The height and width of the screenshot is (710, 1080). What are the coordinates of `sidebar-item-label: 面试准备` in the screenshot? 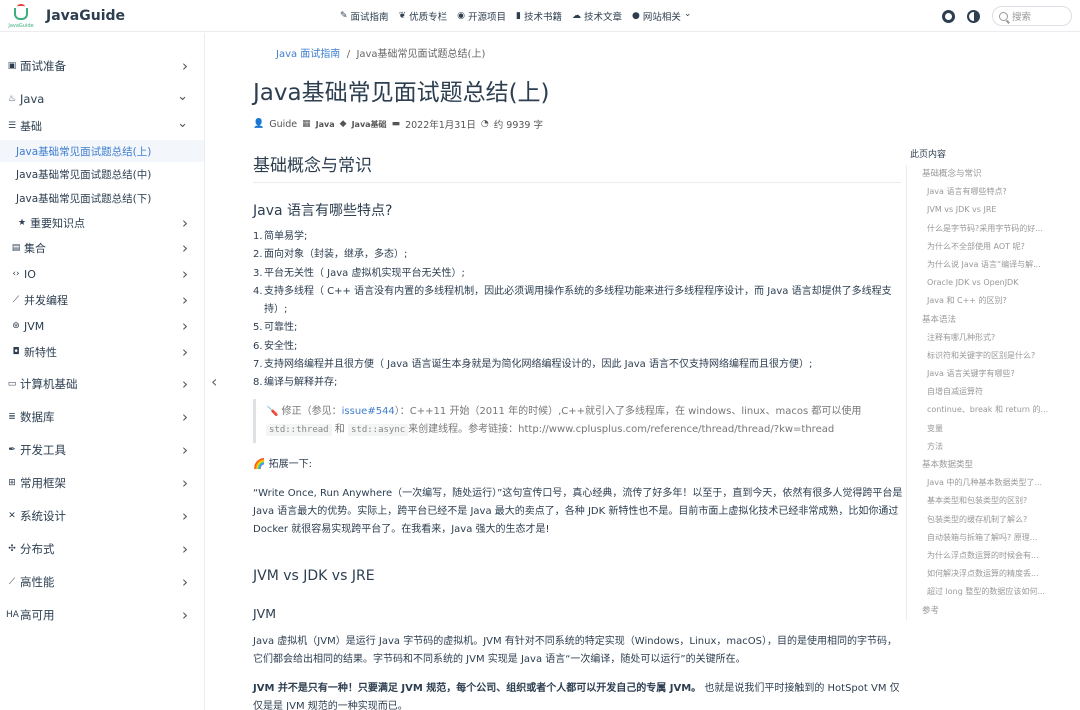 It's located at (43, 66).